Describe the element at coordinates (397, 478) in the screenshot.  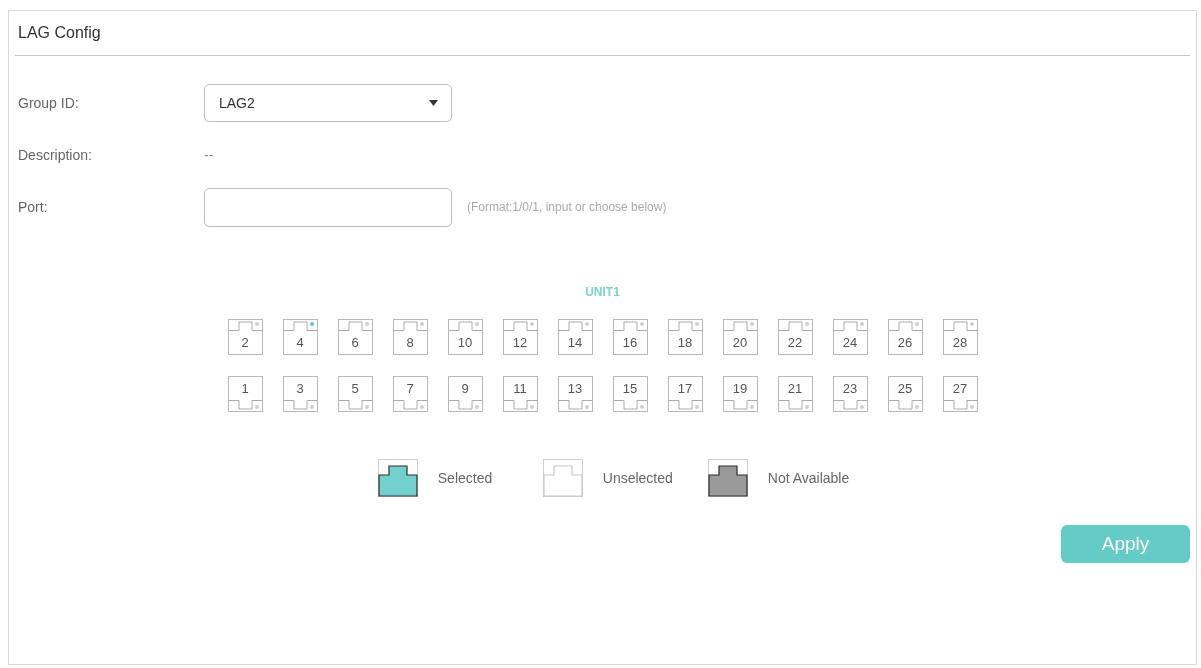
I see `selected-port-icon` at that location.